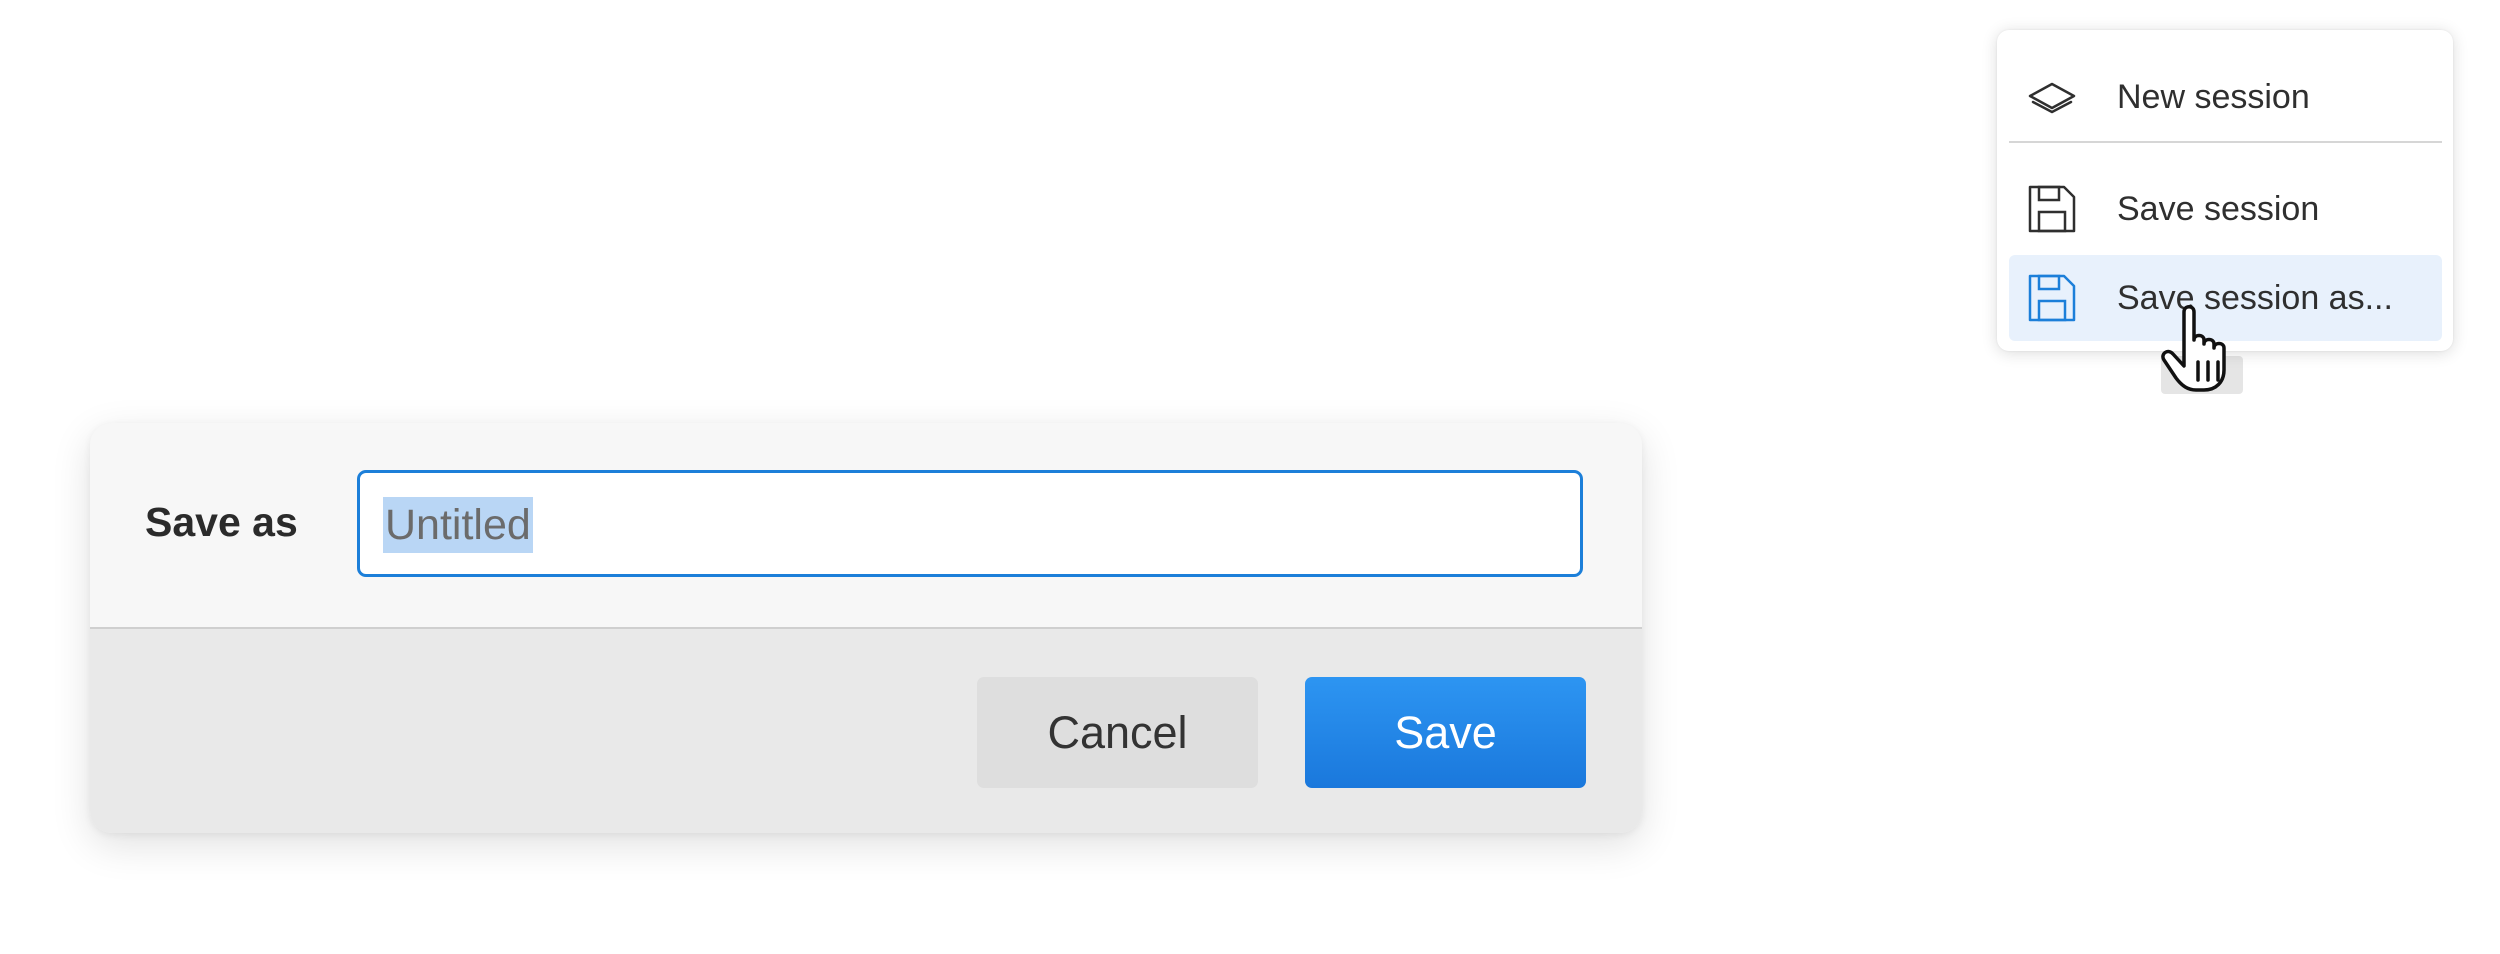  I want to click on hand-cursor-icon, so click(2203, 350).